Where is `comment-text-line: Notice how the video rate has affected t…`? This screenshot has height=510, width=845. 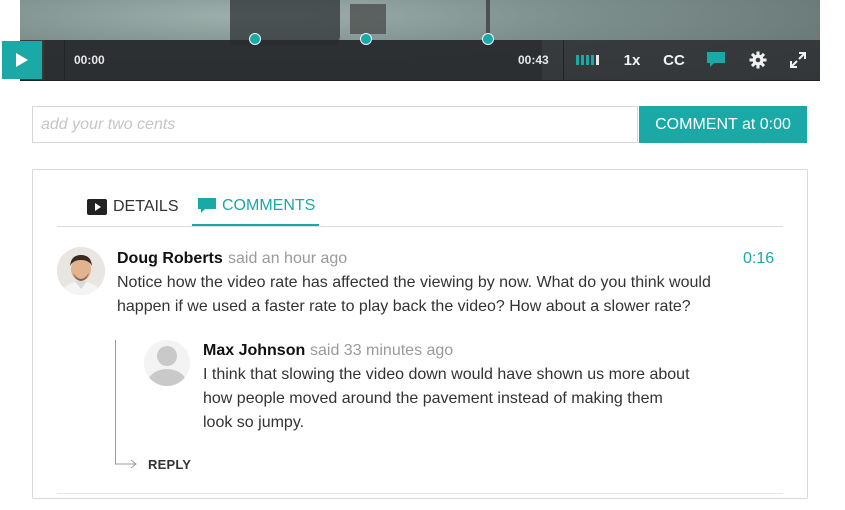
comment-text-line: Notice how the video rate has affected t… is located at coordinates (414, 282).